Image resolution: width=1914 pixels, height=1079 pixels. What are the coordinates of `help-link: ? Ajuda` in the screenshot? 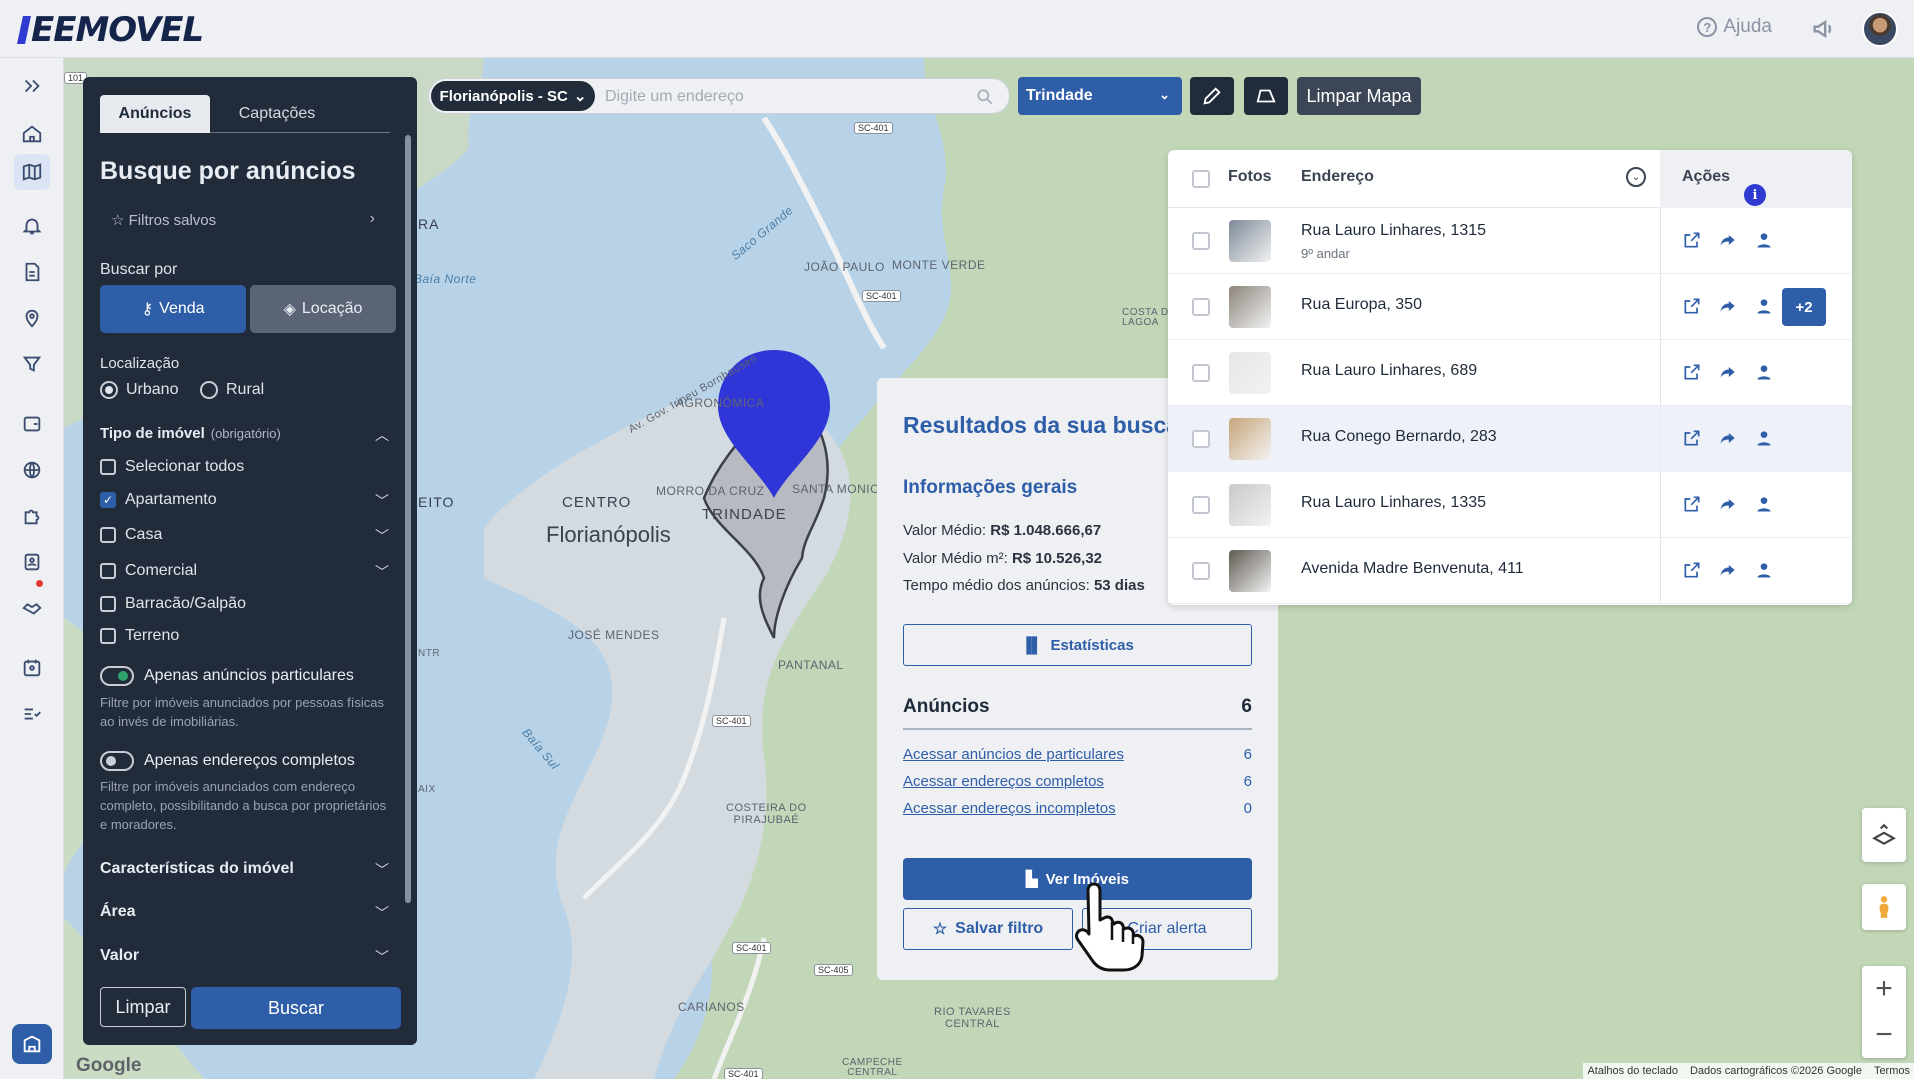 It's located at (1734, 27).